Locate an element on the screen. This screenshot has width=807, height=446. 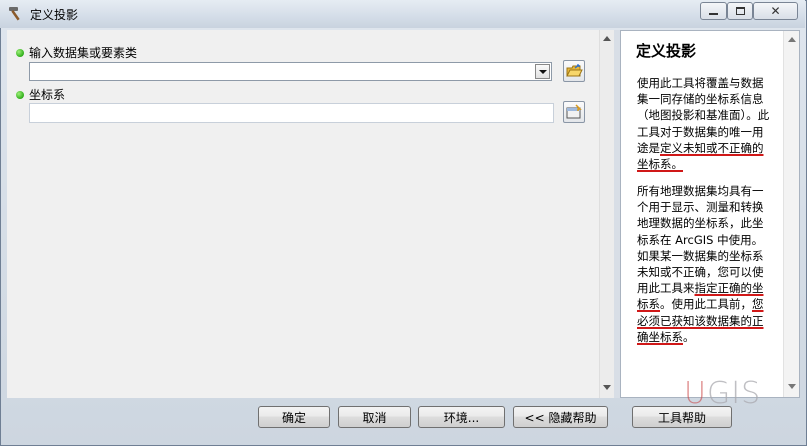
input-dataset-label: 输入数据集或要素类 is located at coordinates (83, 53).